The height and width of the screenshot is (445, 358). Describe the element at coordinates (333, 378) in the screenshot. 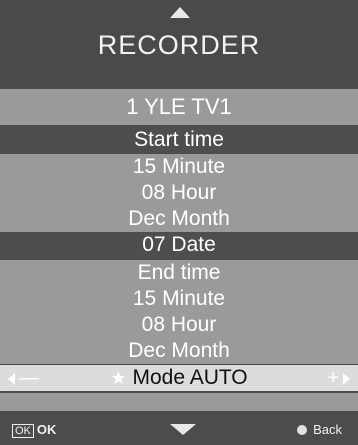

I see `plus-icon: +` at that location.